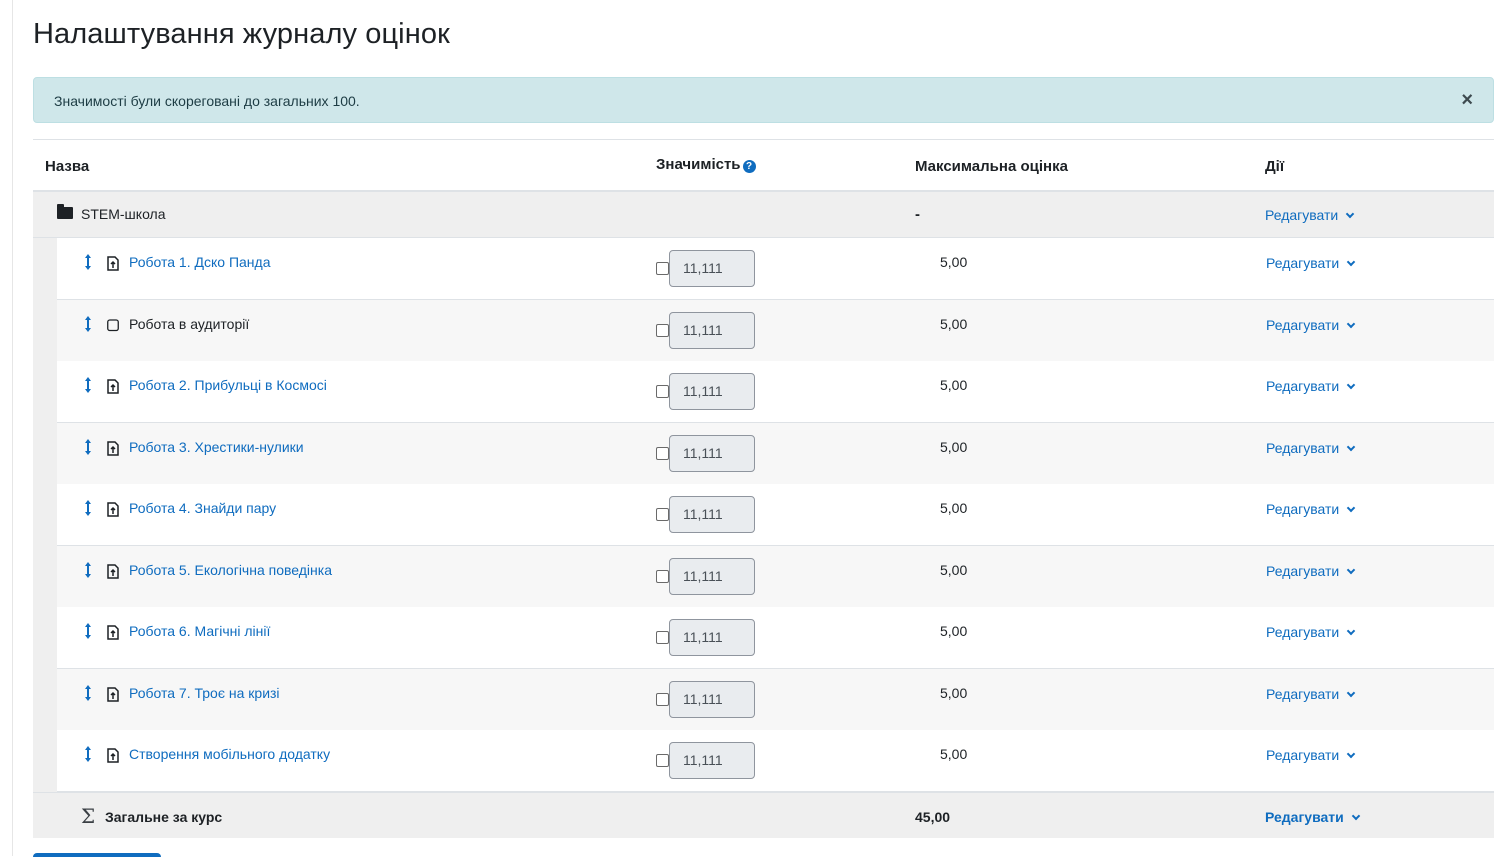 The width and height of the screenshot is (1499, 857). What do you see at coordinates (241, 34) in the screenshot?
I see `page-title: Налаштування журналу оцінок` at bounding box center [241, 34].